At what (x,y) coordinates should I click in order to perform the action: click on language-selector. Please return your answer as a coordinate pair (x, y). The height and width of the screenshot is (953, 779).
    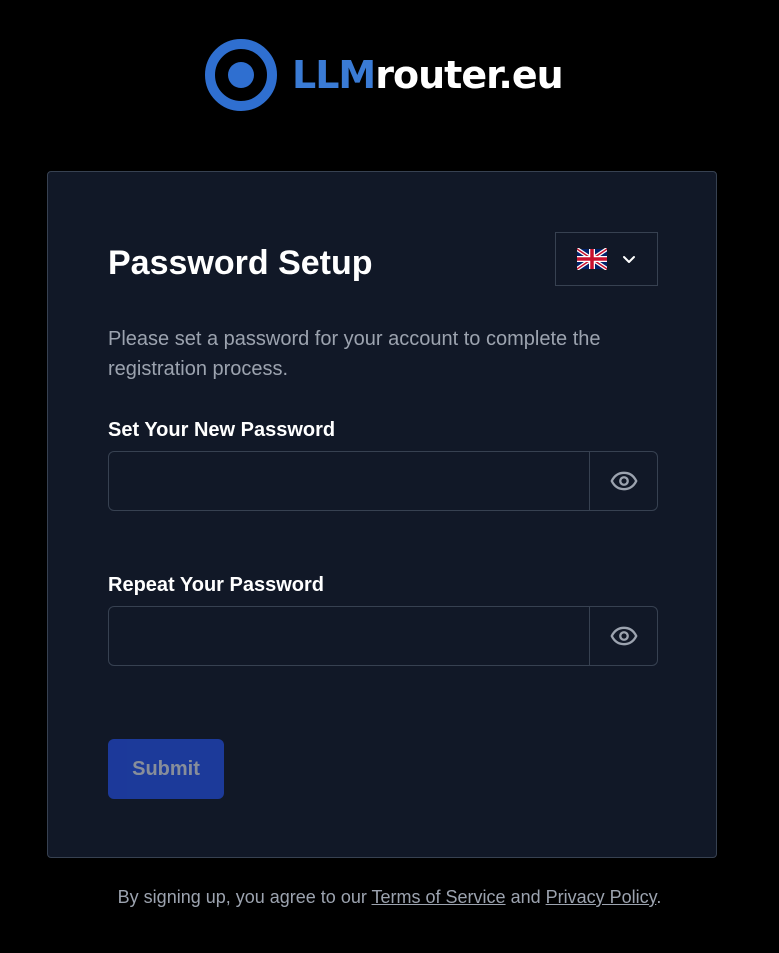
    Looking at the image, I should click on (606, 259).